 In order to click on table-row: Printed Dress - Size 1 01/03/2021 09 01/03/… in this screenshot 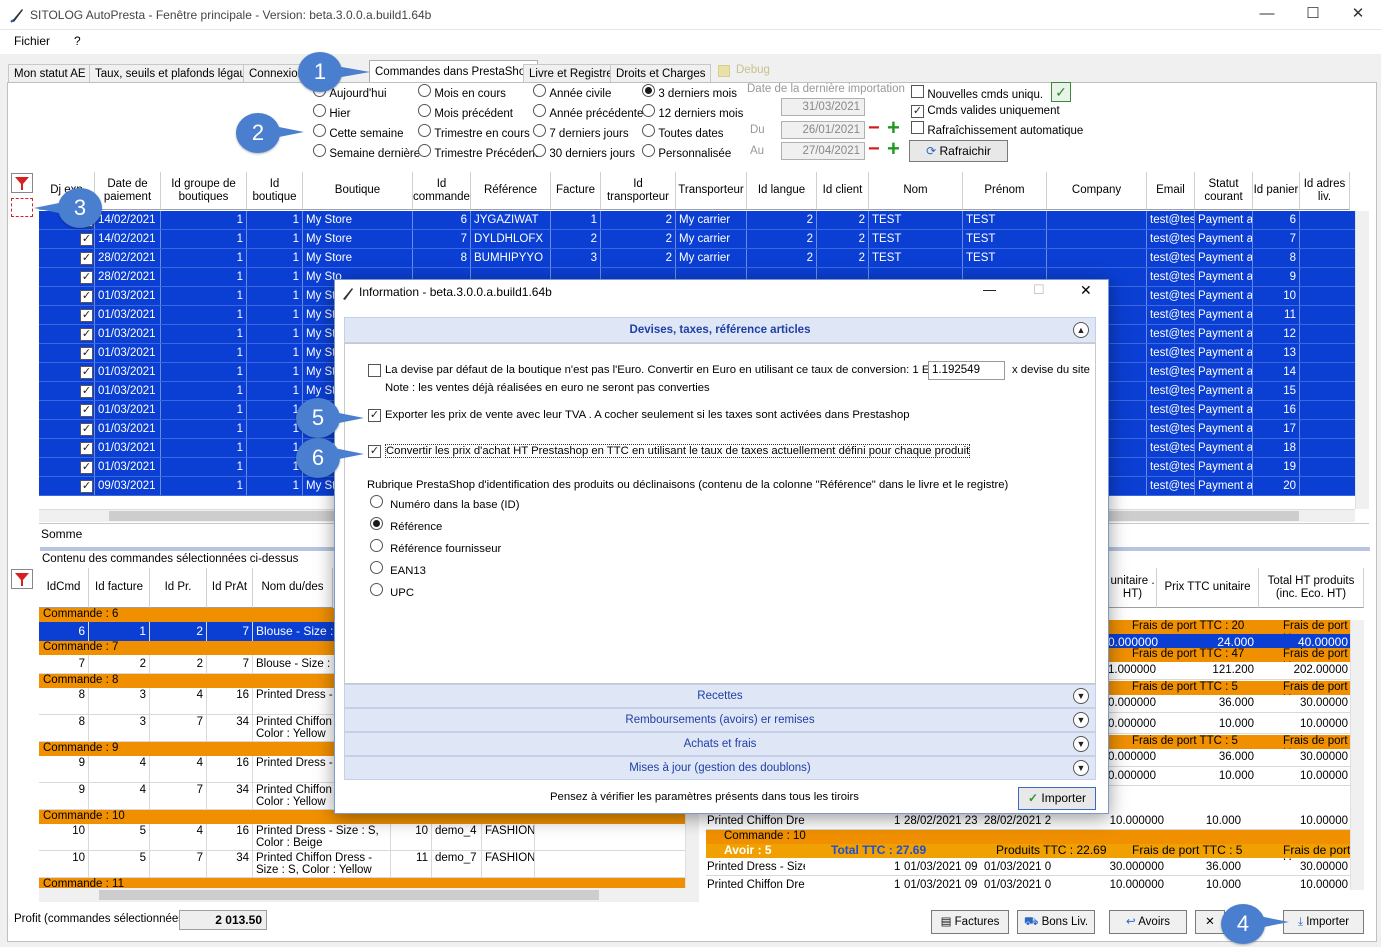, I will do `click(1028, 868)`.